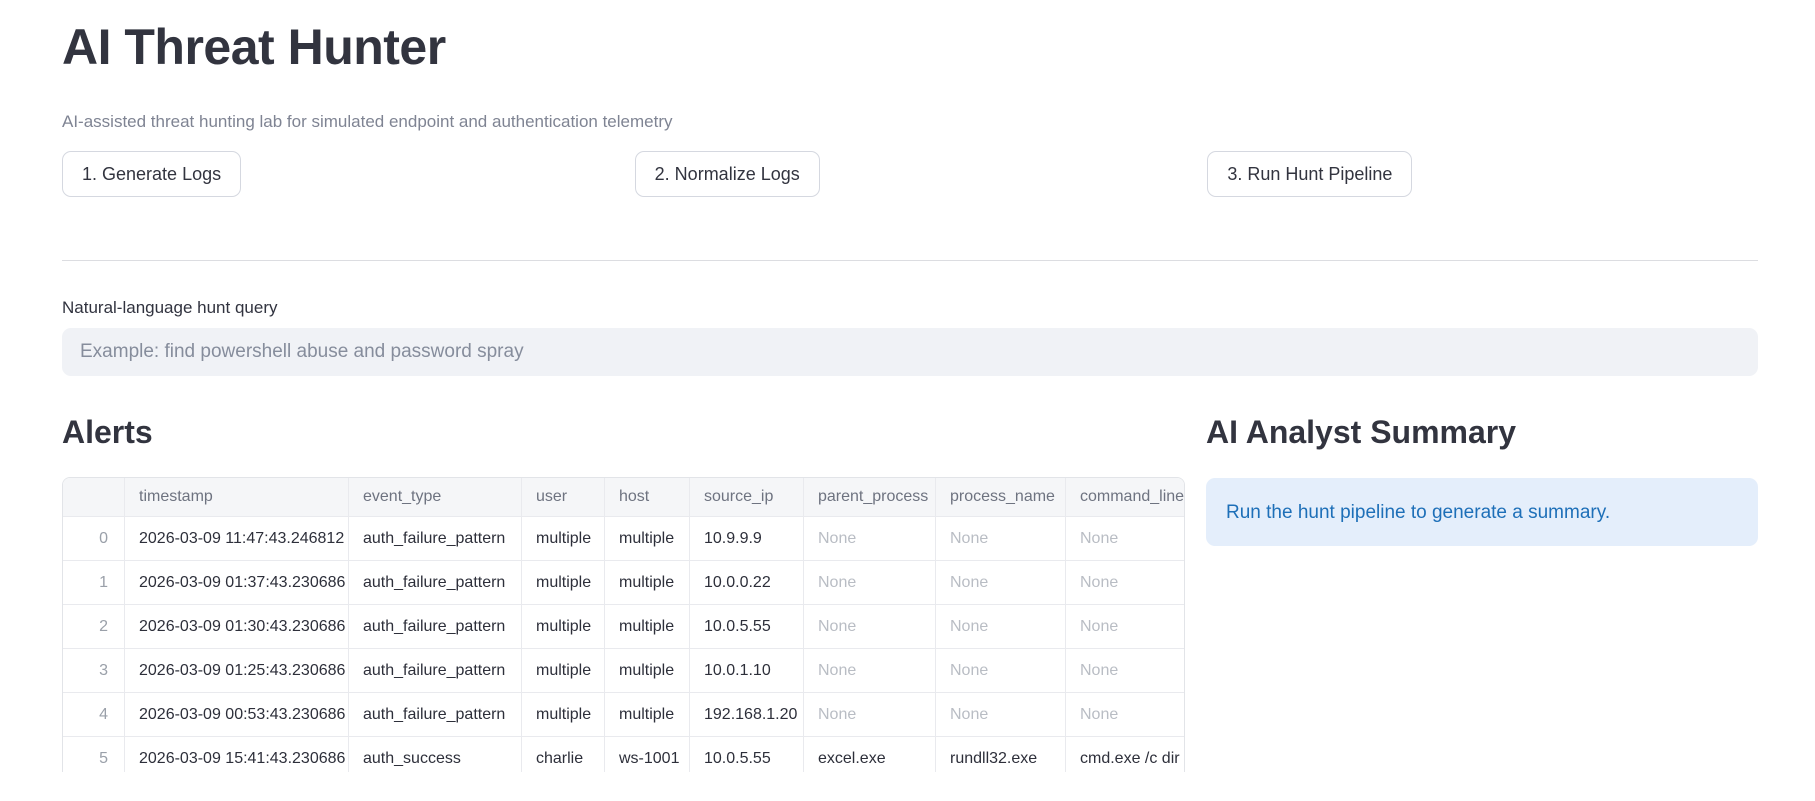 The height and width of the screenshot is (801, 1815). I want to click on column-header-user: user, so click(563, 497).